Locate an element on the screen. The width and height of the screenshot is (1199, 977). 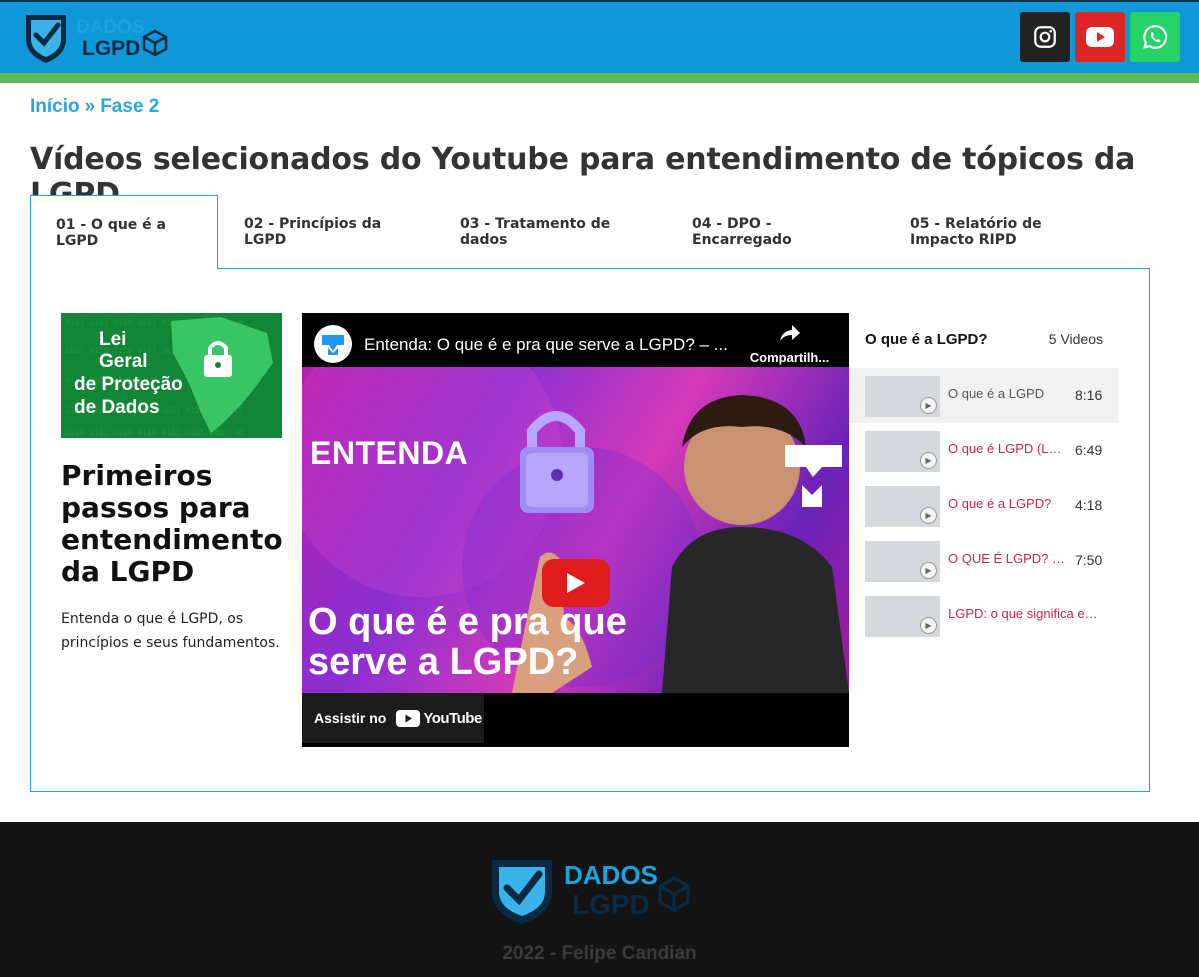
svg-text:0010 1101 1010 0110 0101 1011: 0010 1101 1010 0110 0101 1011 0001 10 is located at coordinates (154, 432).